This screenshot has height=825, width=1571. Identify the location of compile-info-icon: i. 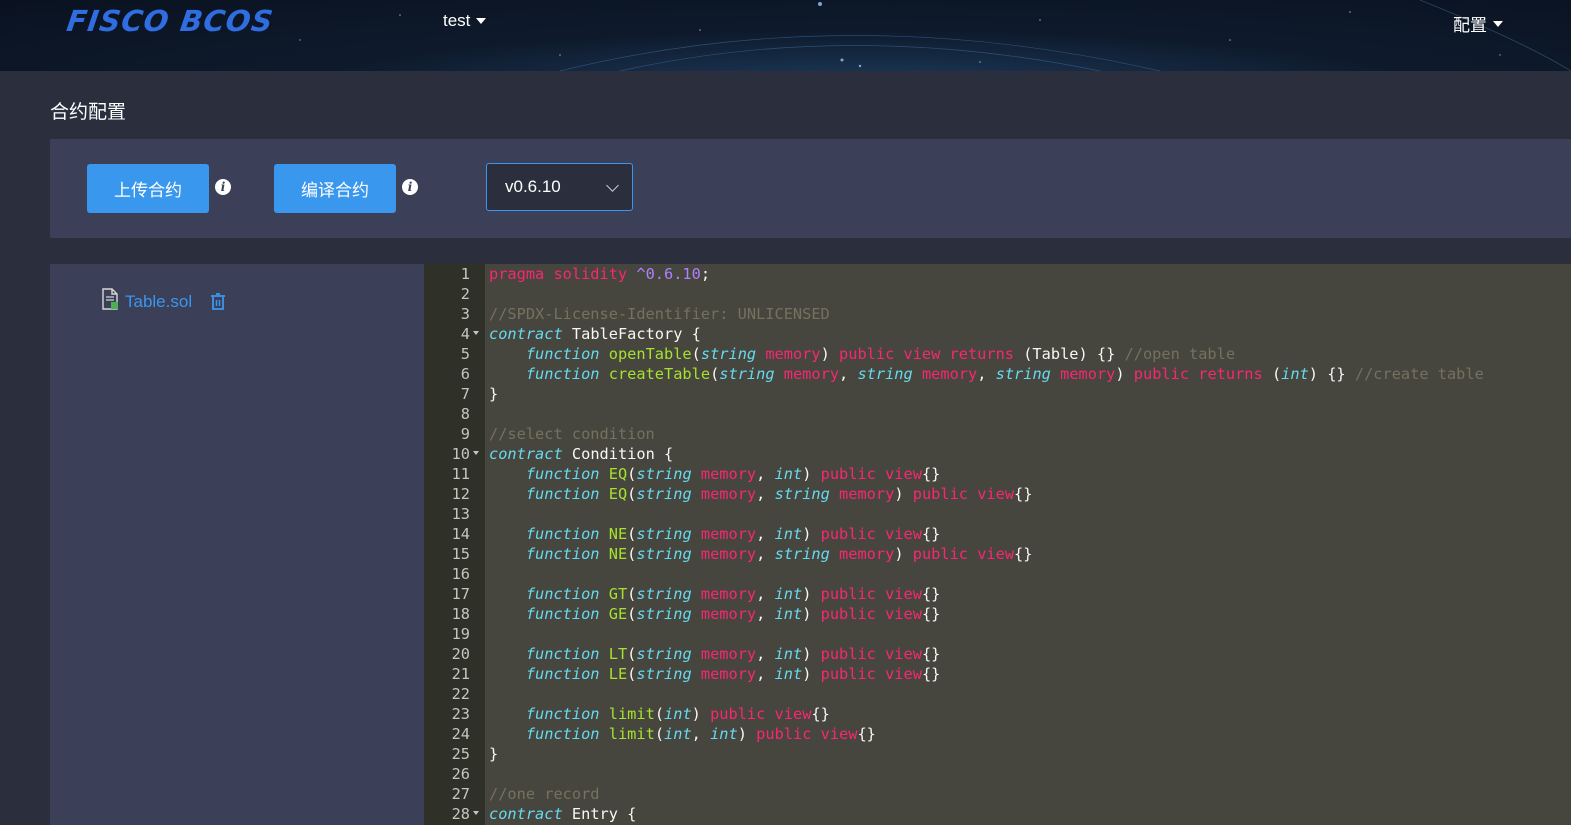
(410, 187).